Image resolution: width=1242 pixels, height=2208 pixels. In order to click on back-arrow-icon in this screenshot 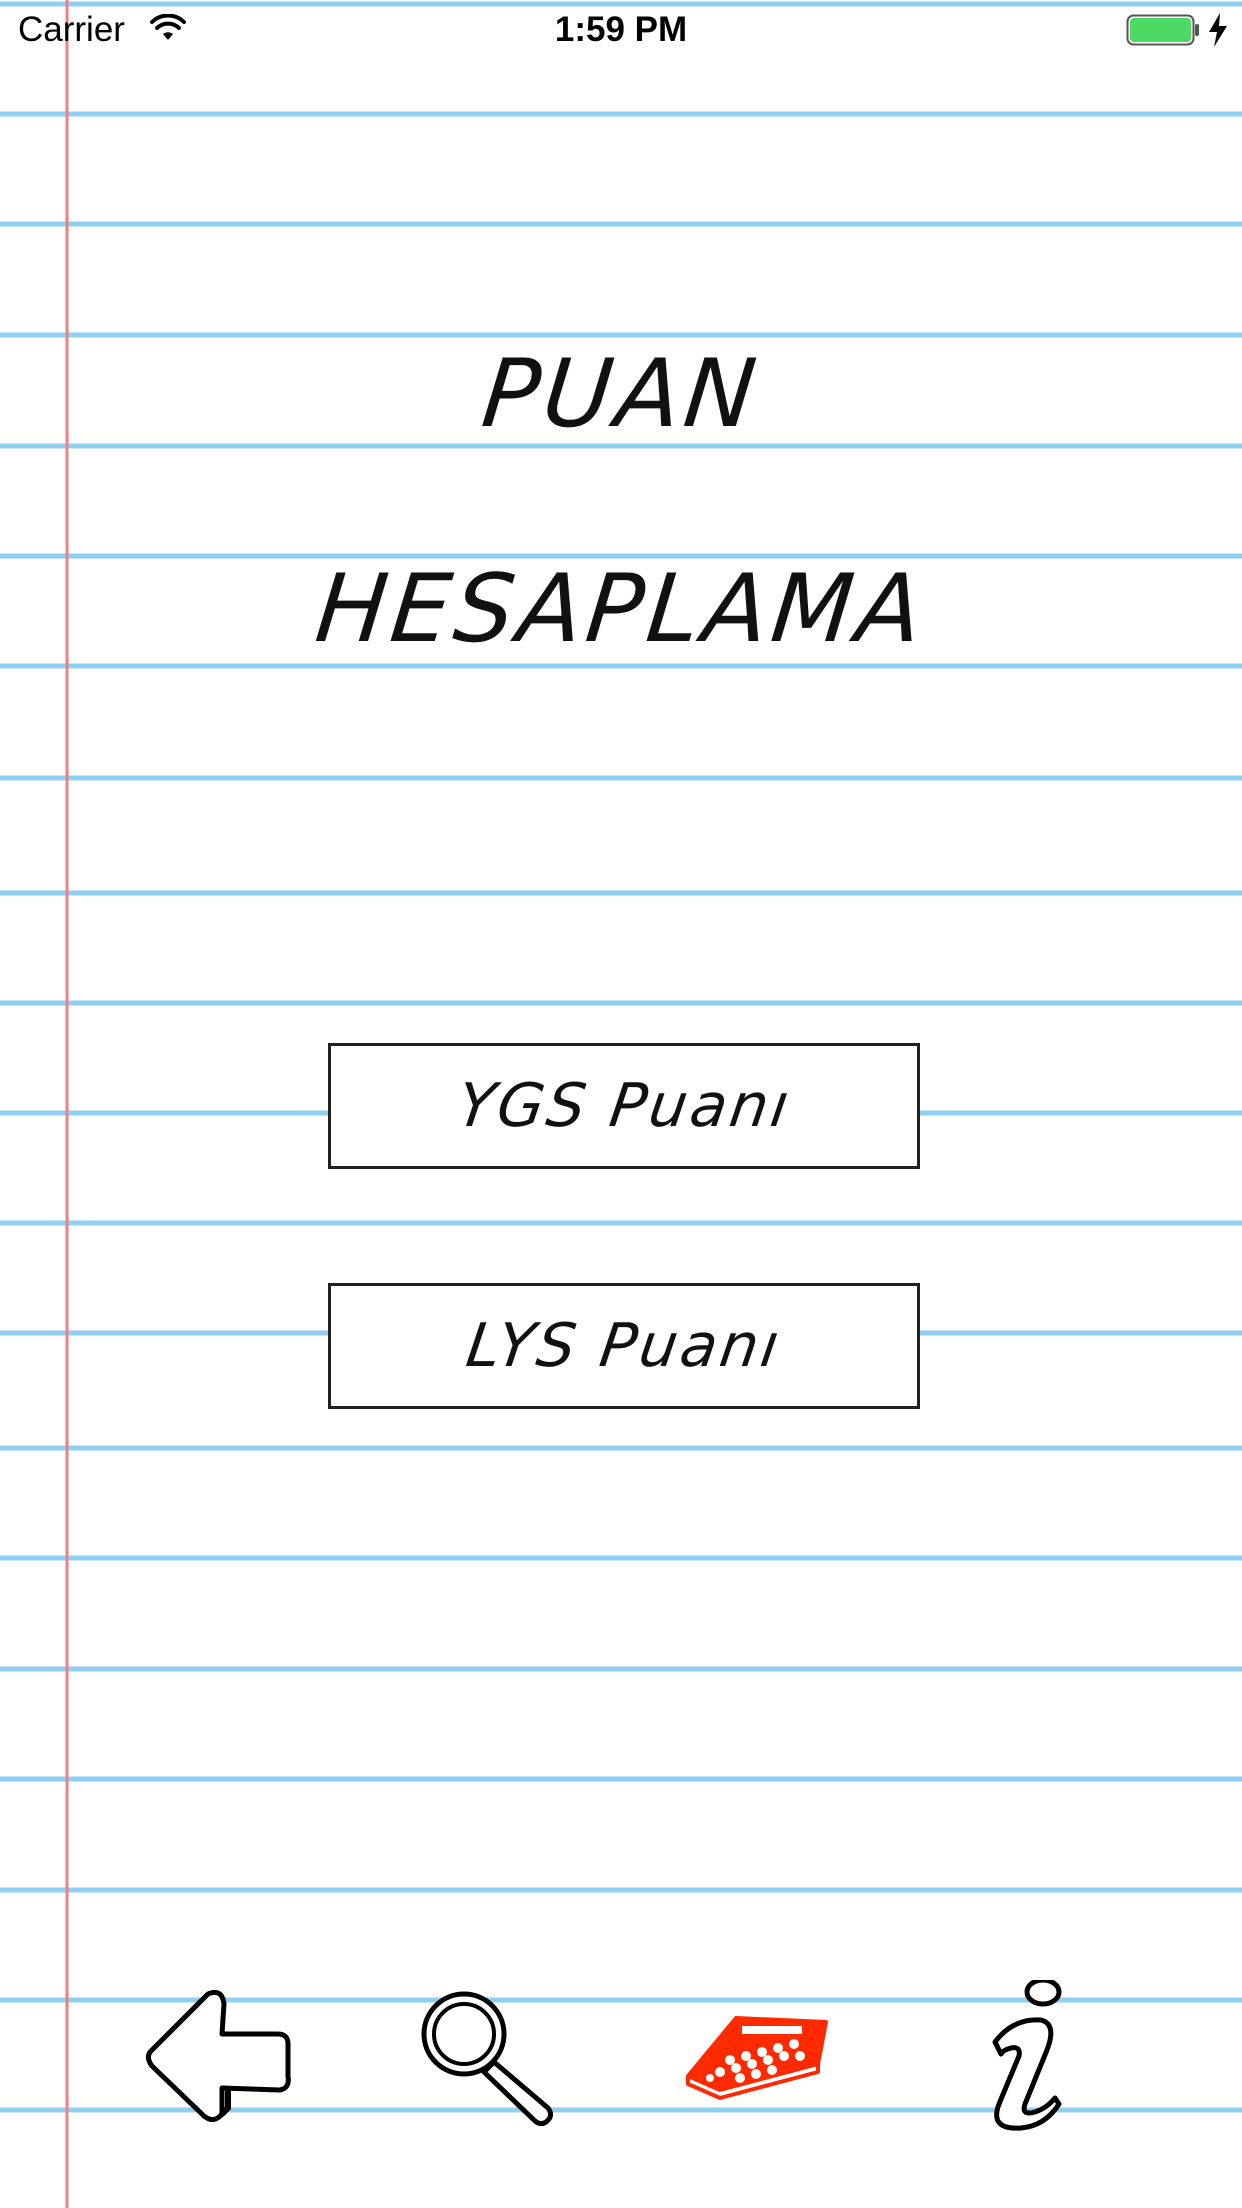, I will do `click(218, 2055)`.